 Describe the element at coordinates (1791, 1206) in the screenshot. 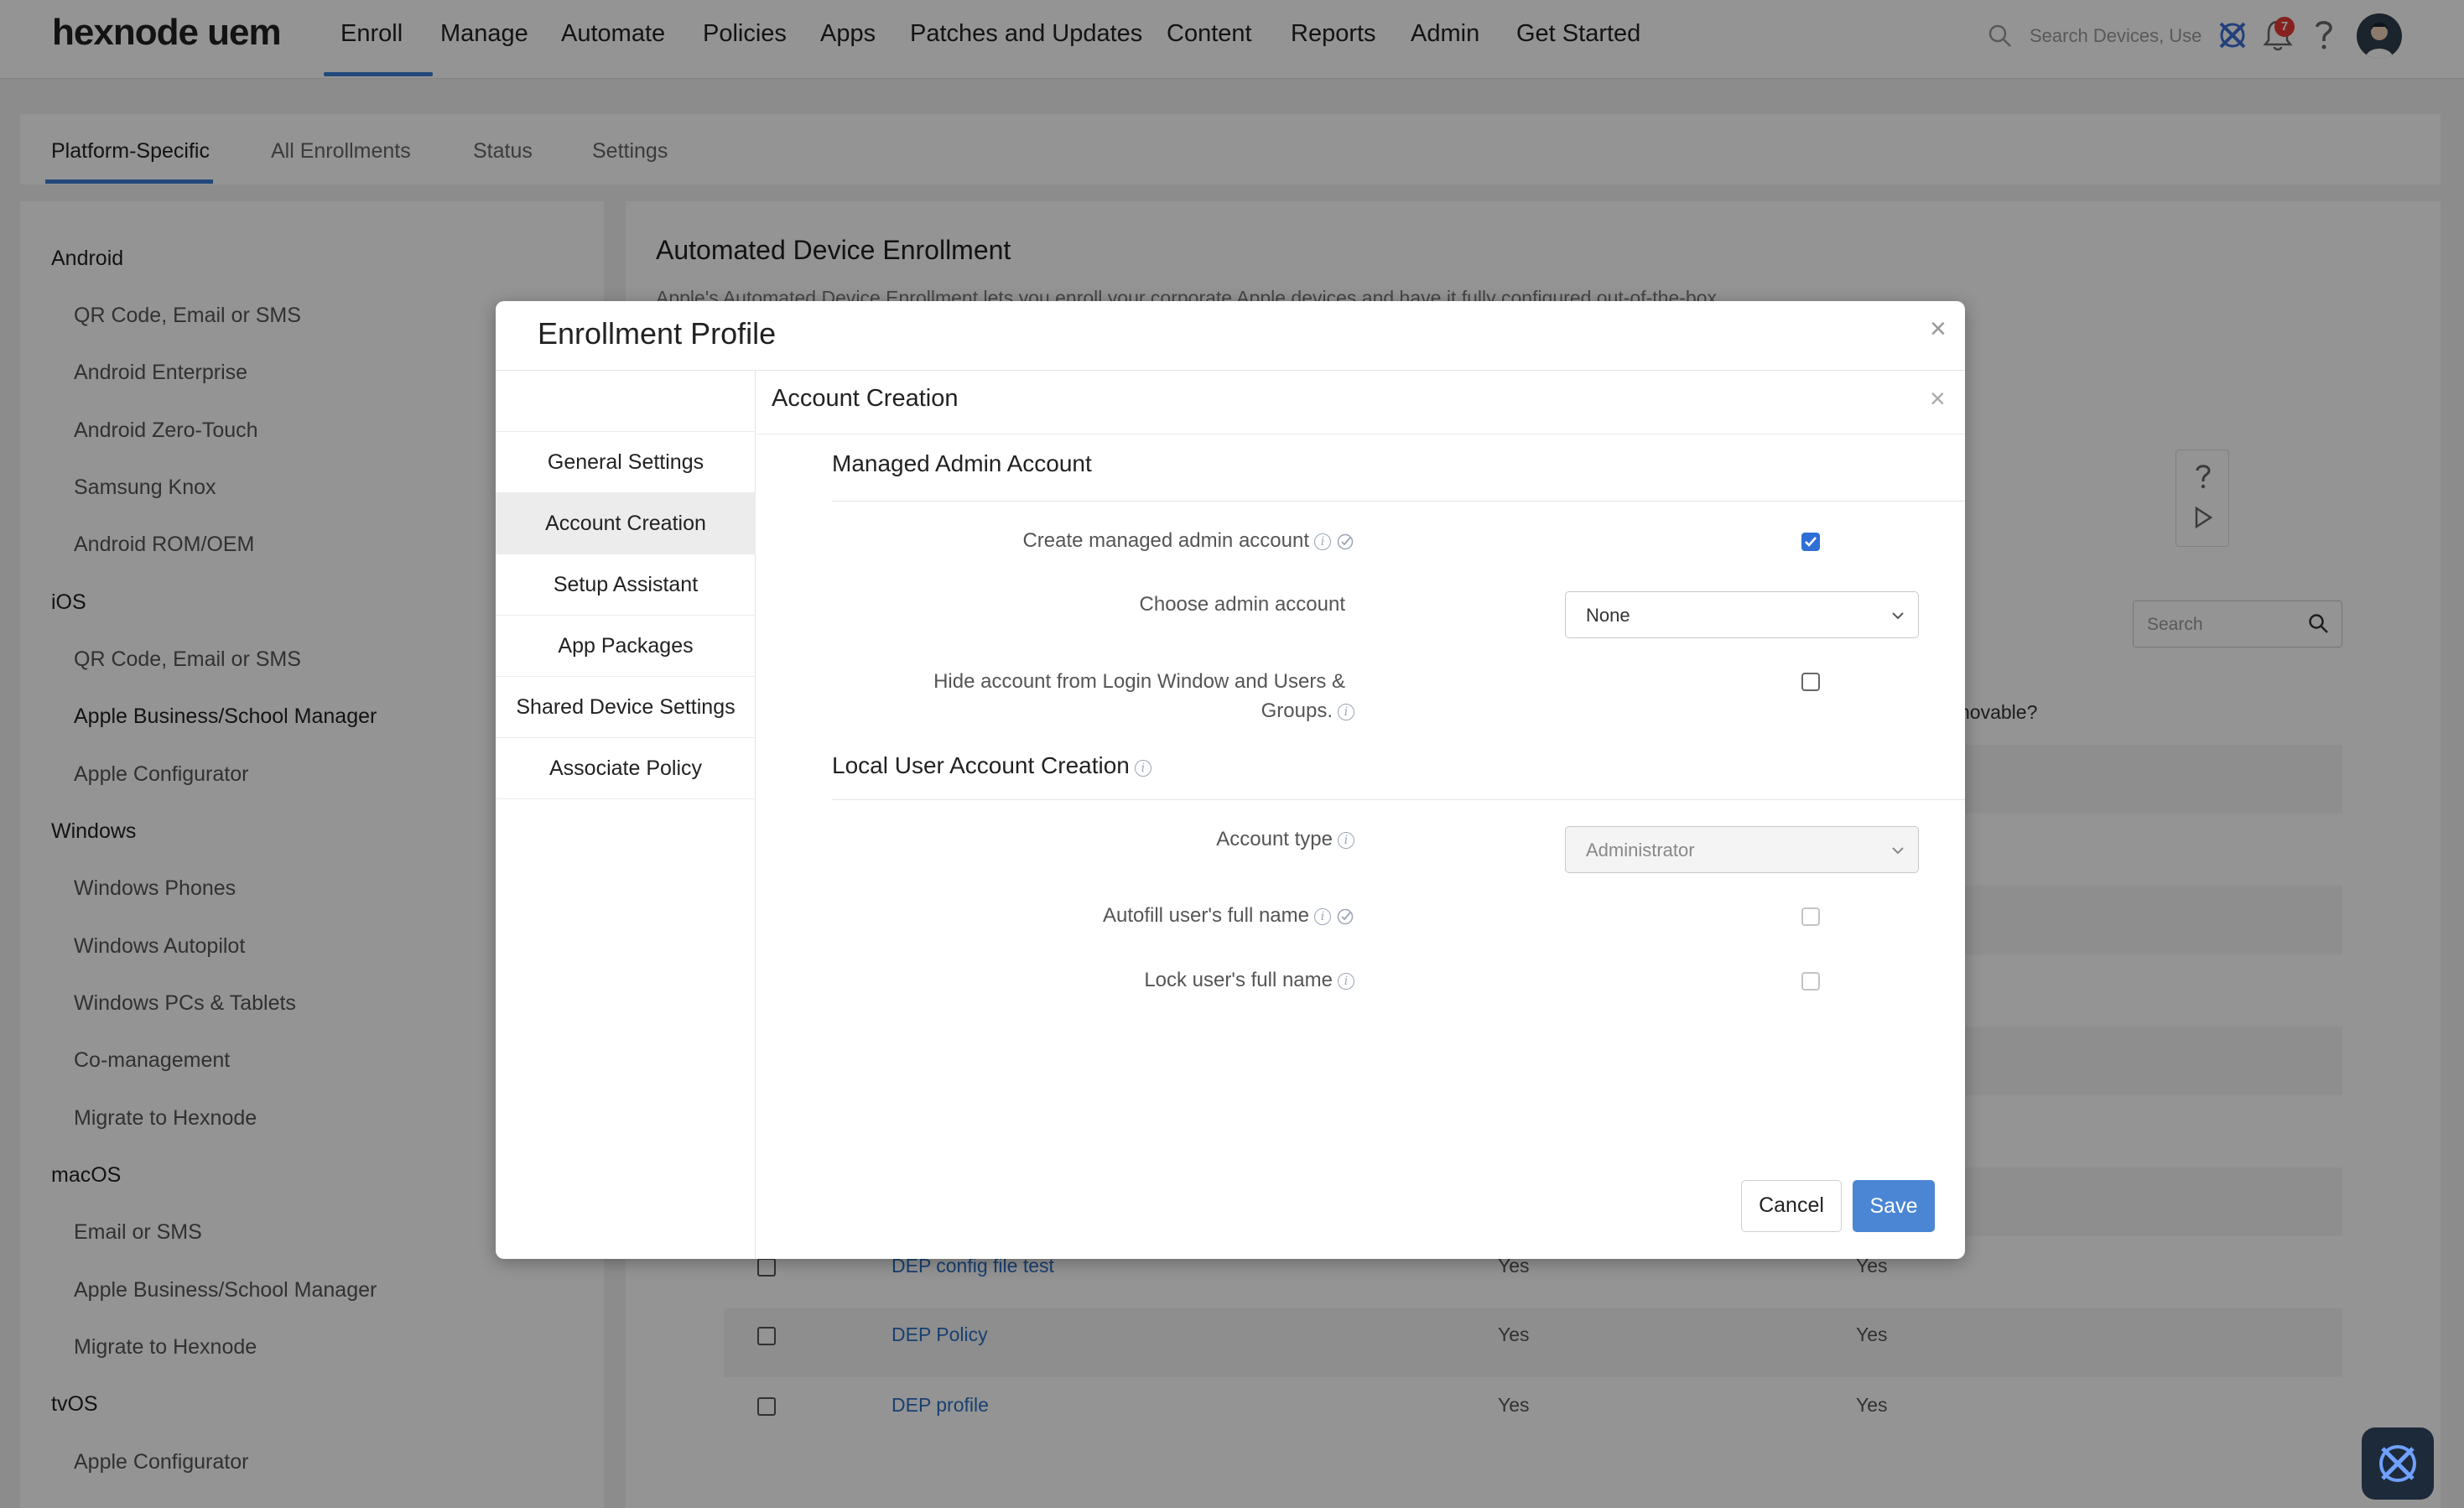

I see `cancel-button: Cancel` at that location.